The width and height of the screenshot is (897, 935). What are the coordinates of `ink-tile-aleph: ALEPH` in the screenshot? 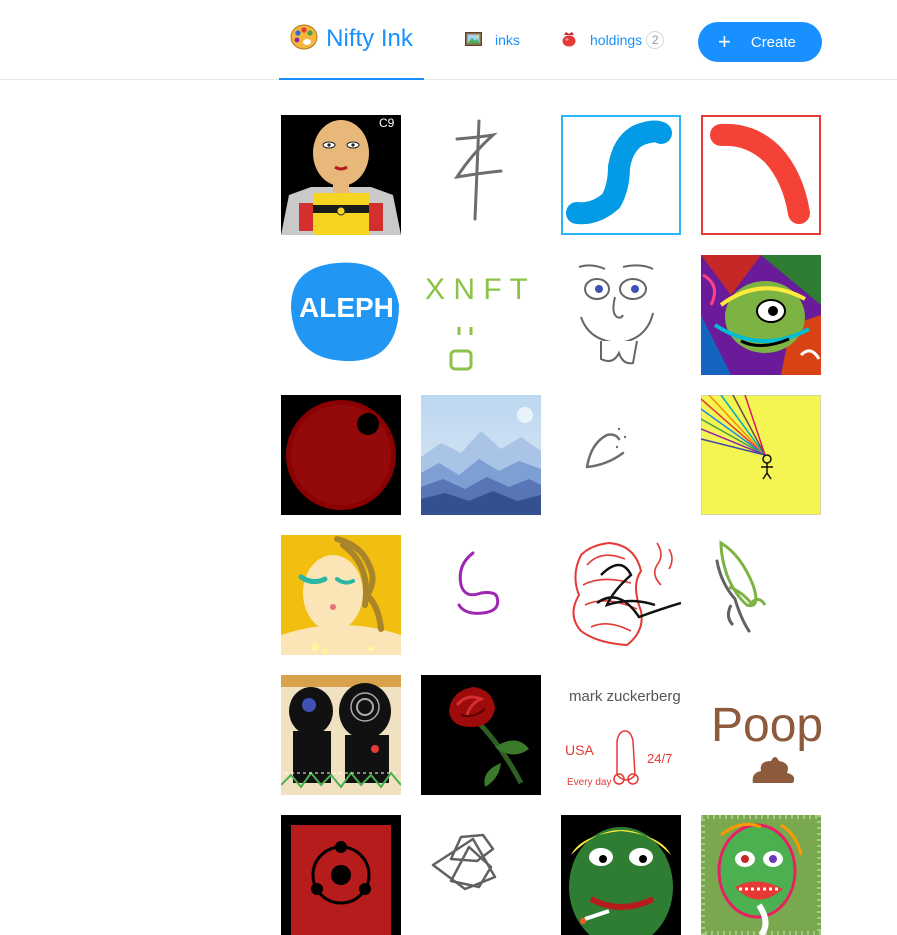 It's located at (341, 315).